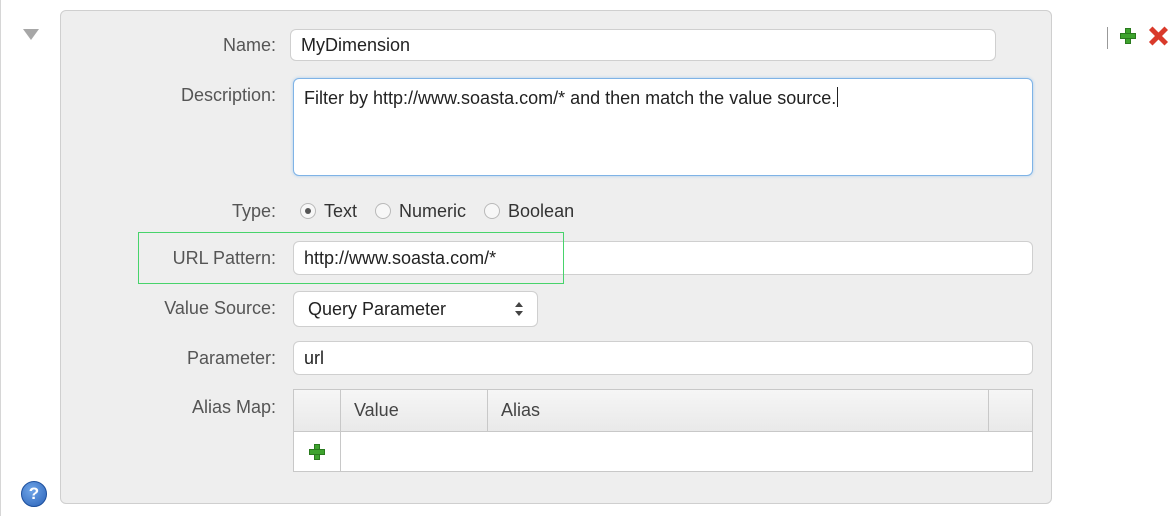 This screenshot has width=1168, height=516. What do you see at coordinates (249, 45) in the screenshot?
I see `name-label: Name:` at bounding box center [249, 45].